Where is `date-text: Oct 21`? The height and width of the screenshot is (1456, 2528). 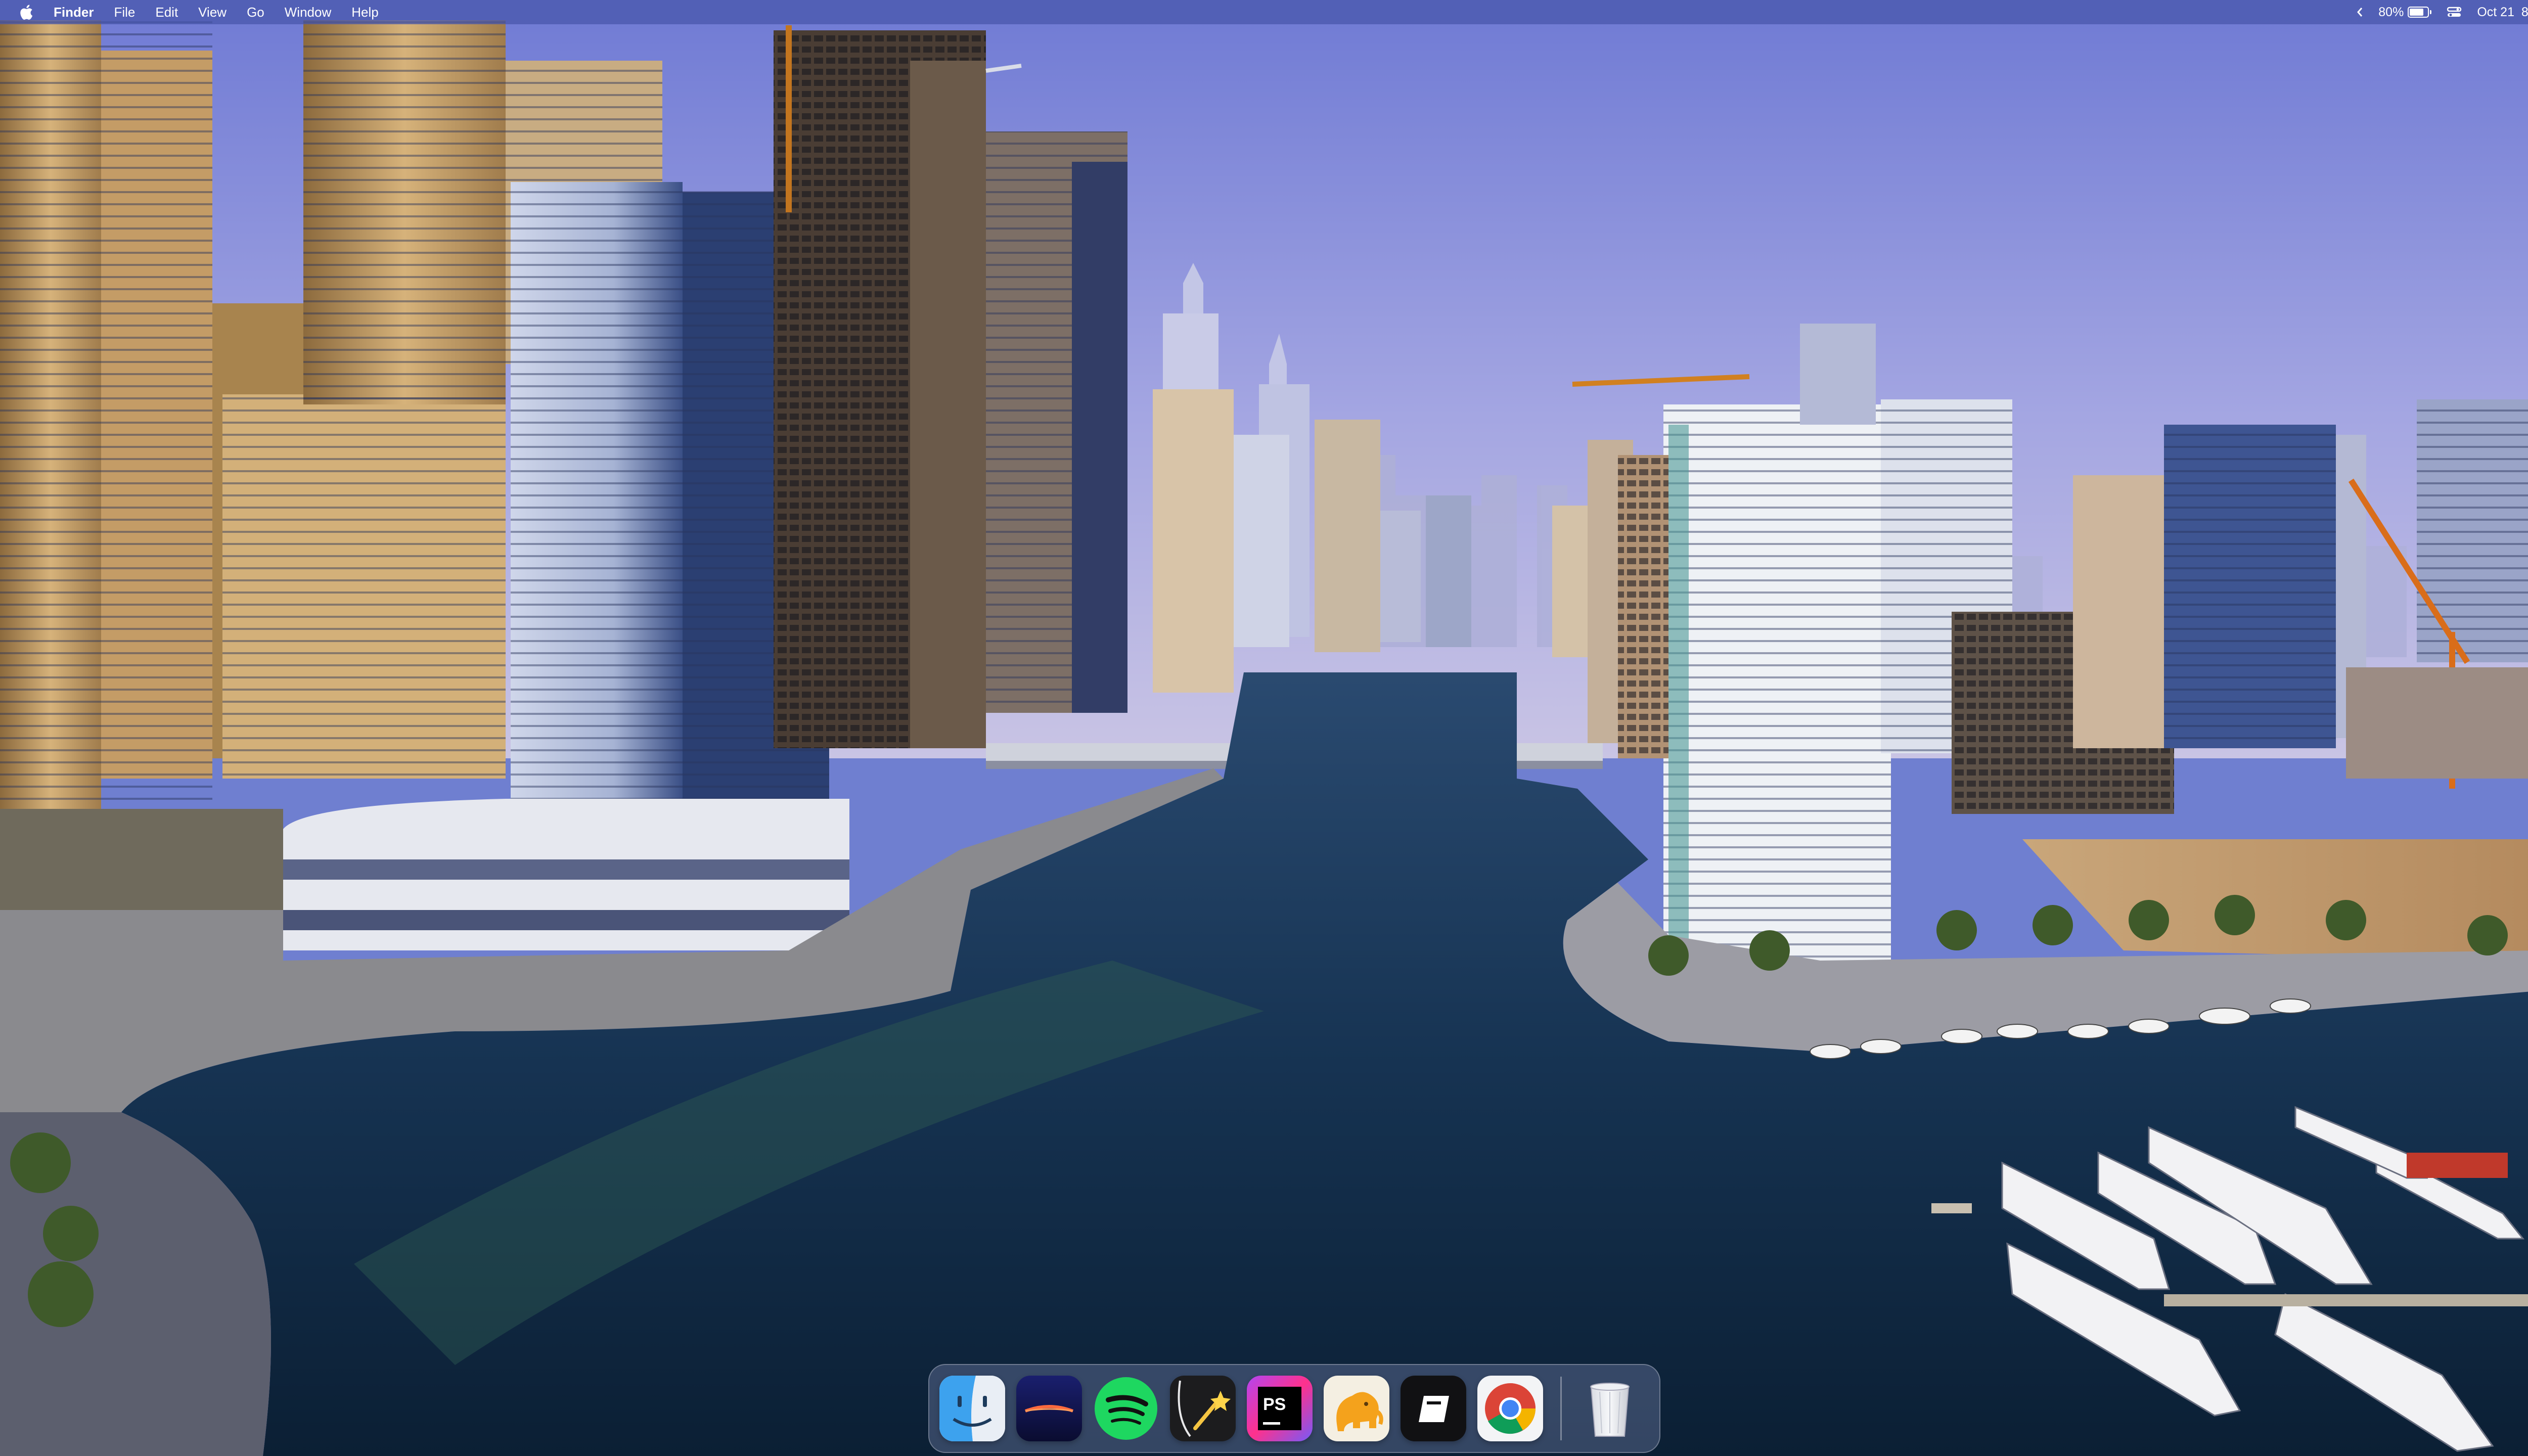 date-text: Oct 21 is located at coordinates (2495, 12).